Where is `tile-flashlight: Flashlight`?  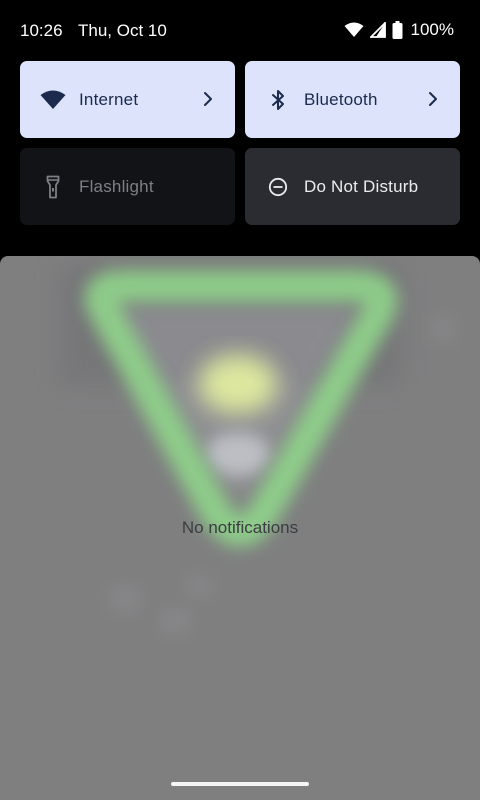
tile-flashlight: Flashlight is located at coordinates (127, 186).